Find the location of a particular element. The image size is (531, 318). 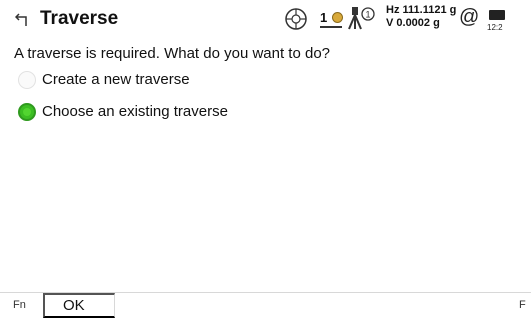

fn-key-right: F is located at coordinates (522, 305).